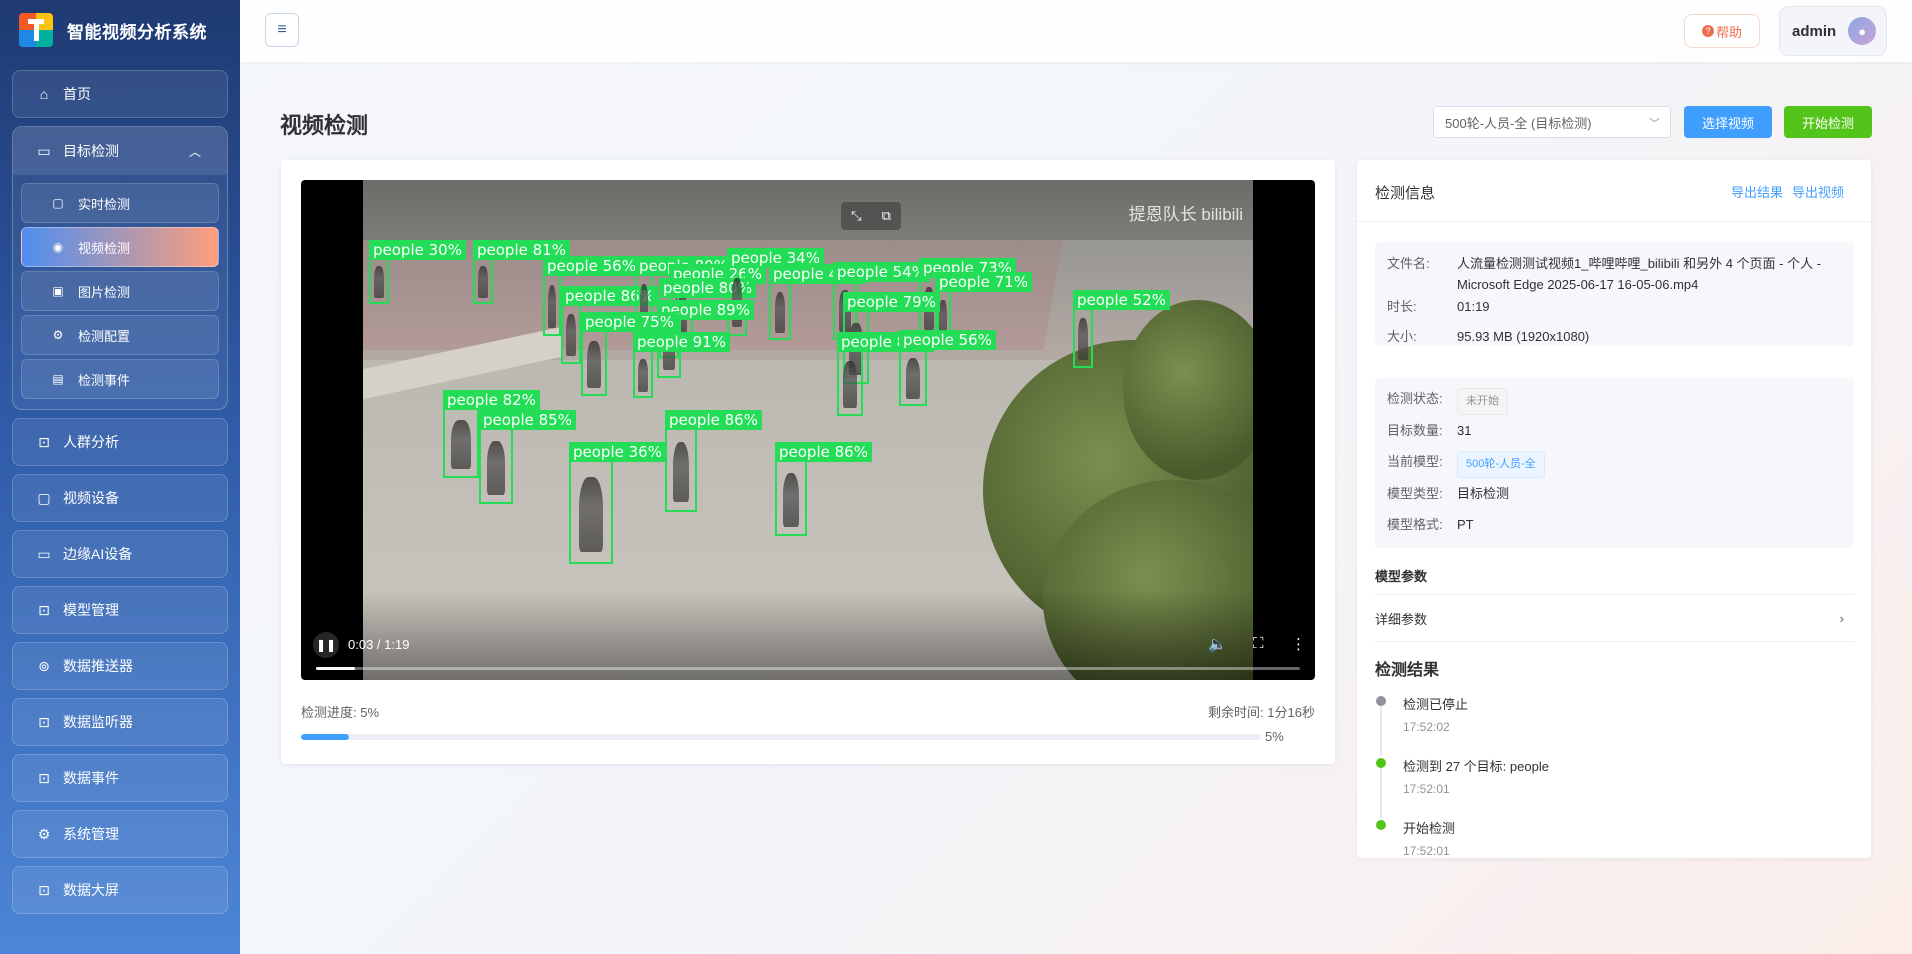  What do you see at coordinates (808, 668) in the screenshot?
I see `video-seek-bar` at bounding box center [808, 668].